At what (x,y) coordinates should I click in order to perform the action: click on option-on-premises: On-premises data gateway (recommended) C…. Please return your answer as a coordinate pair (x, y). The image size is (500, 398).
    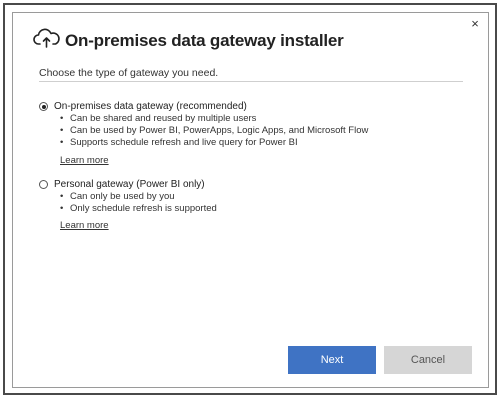
    Looking at the image, I should click on (203, 134).